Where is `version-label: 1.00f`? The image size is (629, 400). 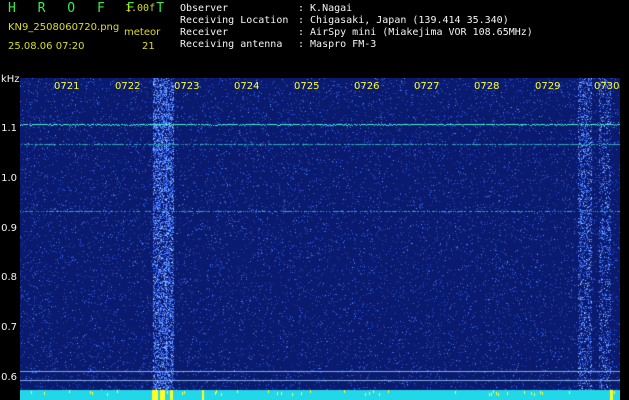 version-label: 1.00f is located at coordinates (140, 8).